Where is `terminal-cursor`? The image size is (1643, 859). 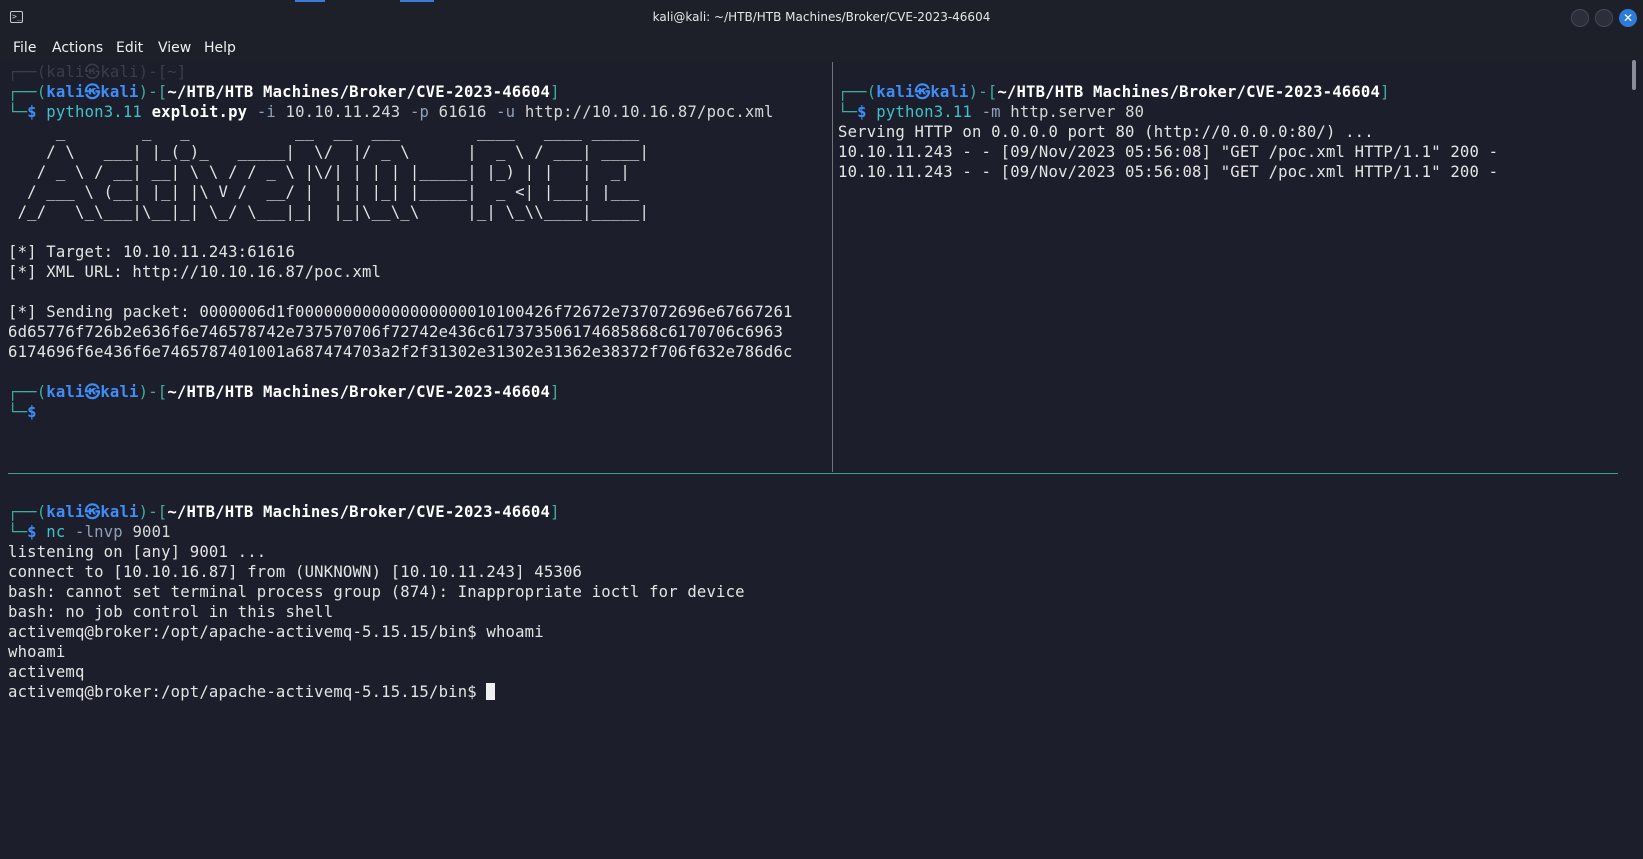
terminal-cursor is located at coordinates (491, 691).